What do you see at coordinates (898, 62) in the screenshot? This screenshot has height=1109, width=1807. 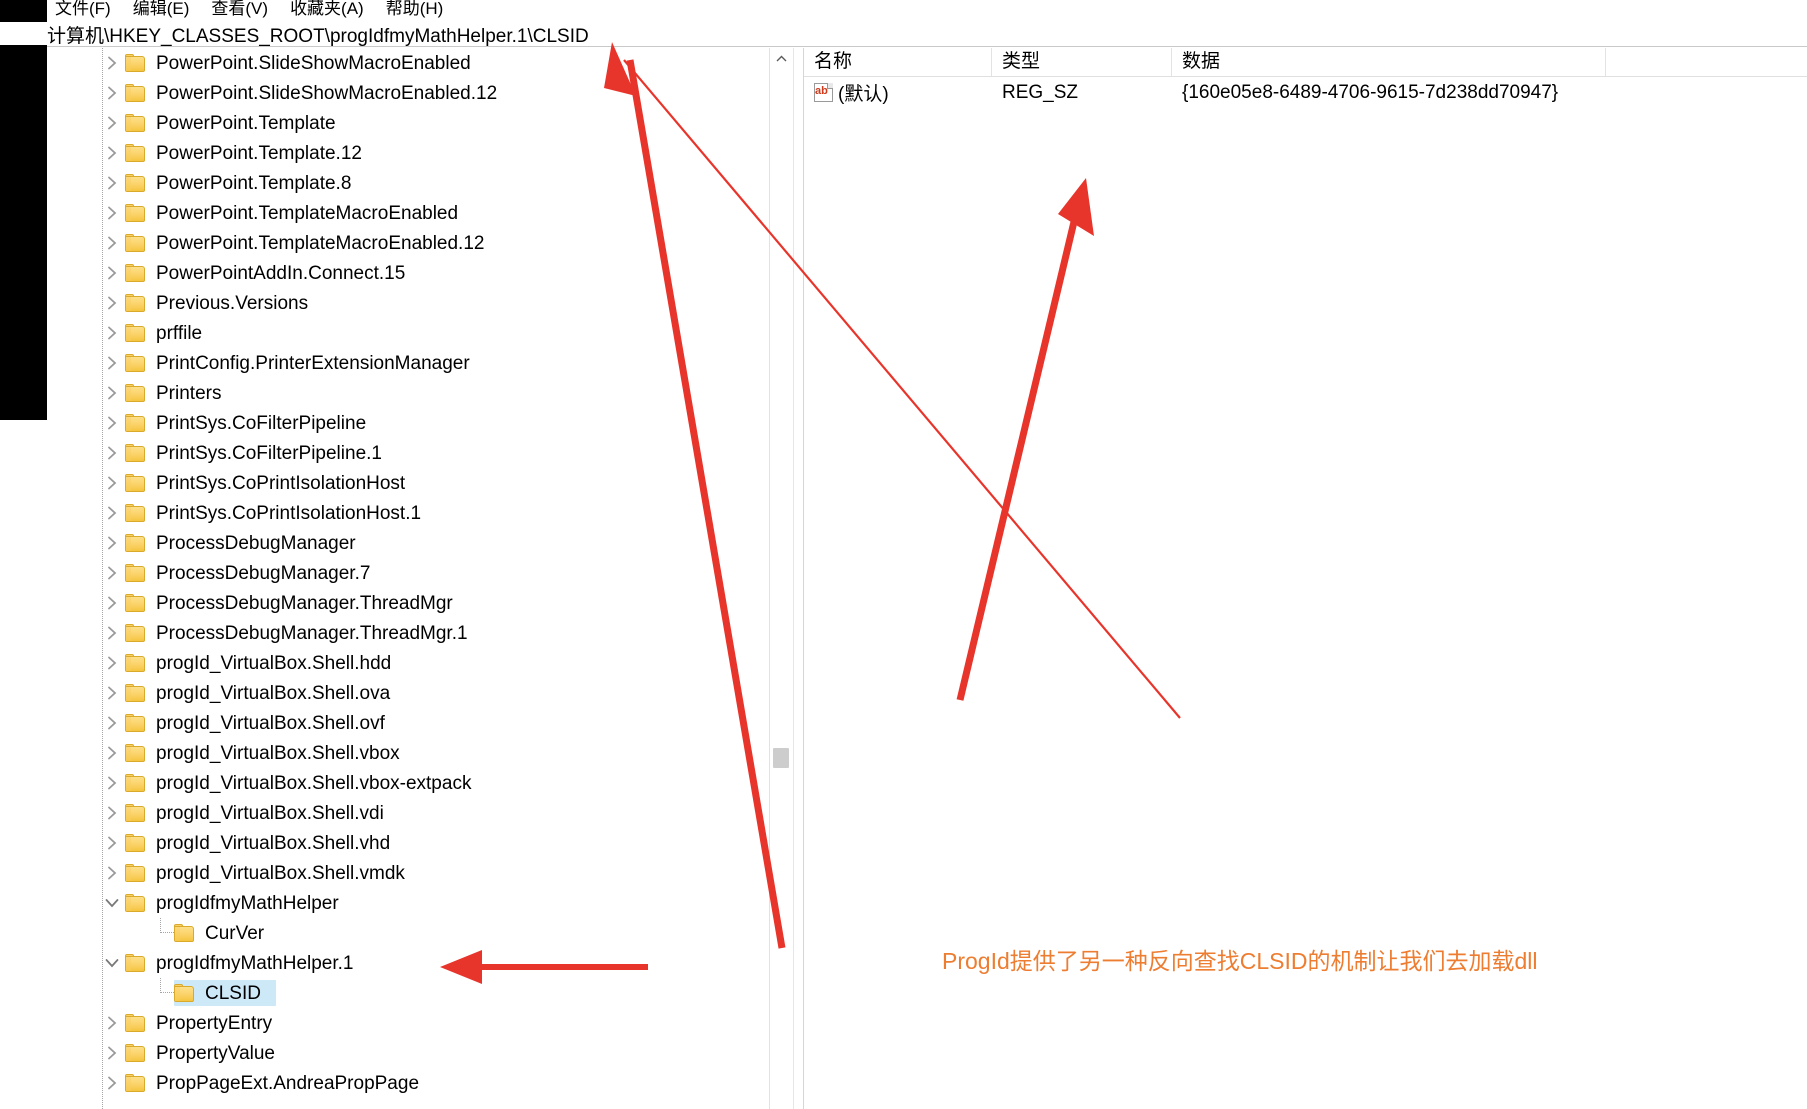 I see `column-header-name: 名称` at bounding box center [898, 62].